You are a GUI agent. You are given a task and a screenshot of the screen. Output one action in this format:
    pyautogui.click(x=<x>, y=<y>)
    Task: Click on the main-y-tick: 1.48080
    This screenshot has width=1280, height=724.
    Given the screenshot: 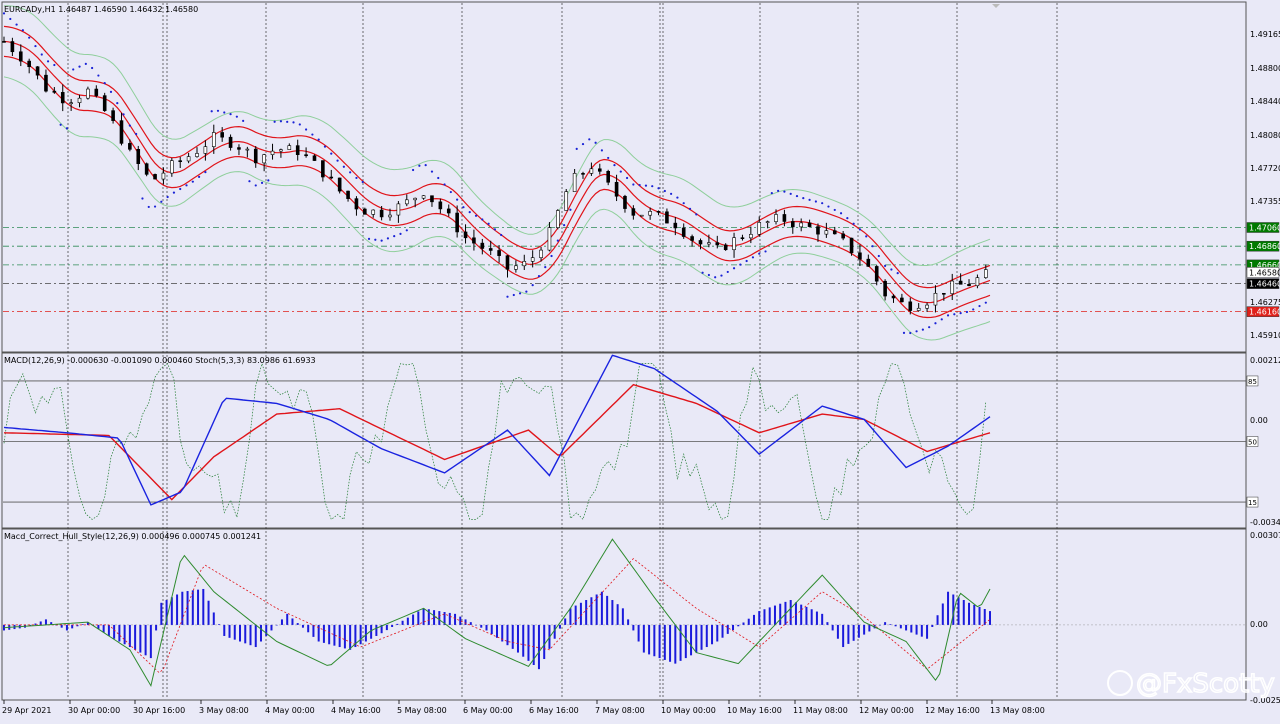 What is the action you would take?
    pyautogui.click(x=1265, y=135)
    